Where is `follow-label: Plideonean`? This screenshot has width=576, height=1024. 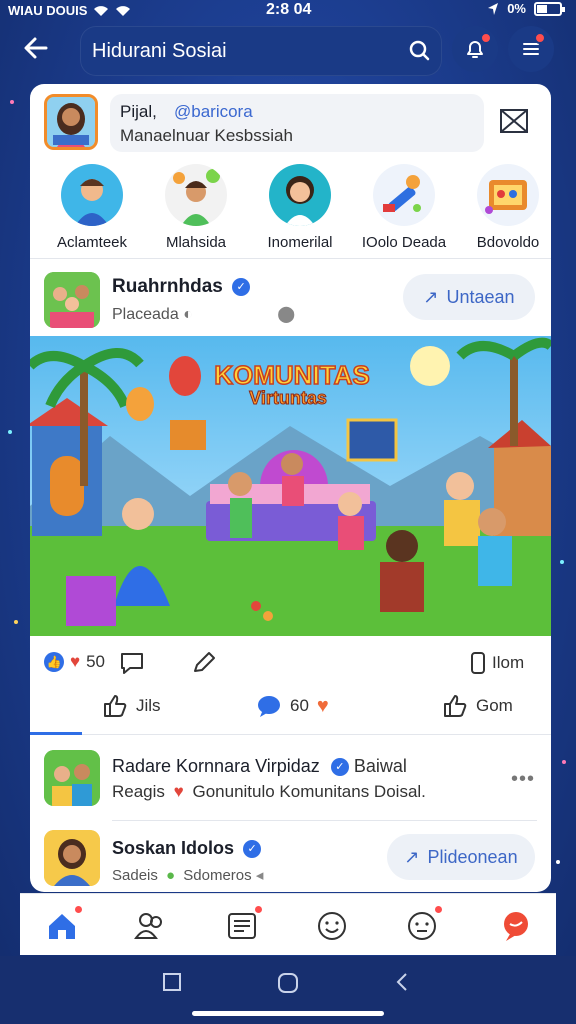
follow-label: Plideonean is located at coordinates (472, 856).